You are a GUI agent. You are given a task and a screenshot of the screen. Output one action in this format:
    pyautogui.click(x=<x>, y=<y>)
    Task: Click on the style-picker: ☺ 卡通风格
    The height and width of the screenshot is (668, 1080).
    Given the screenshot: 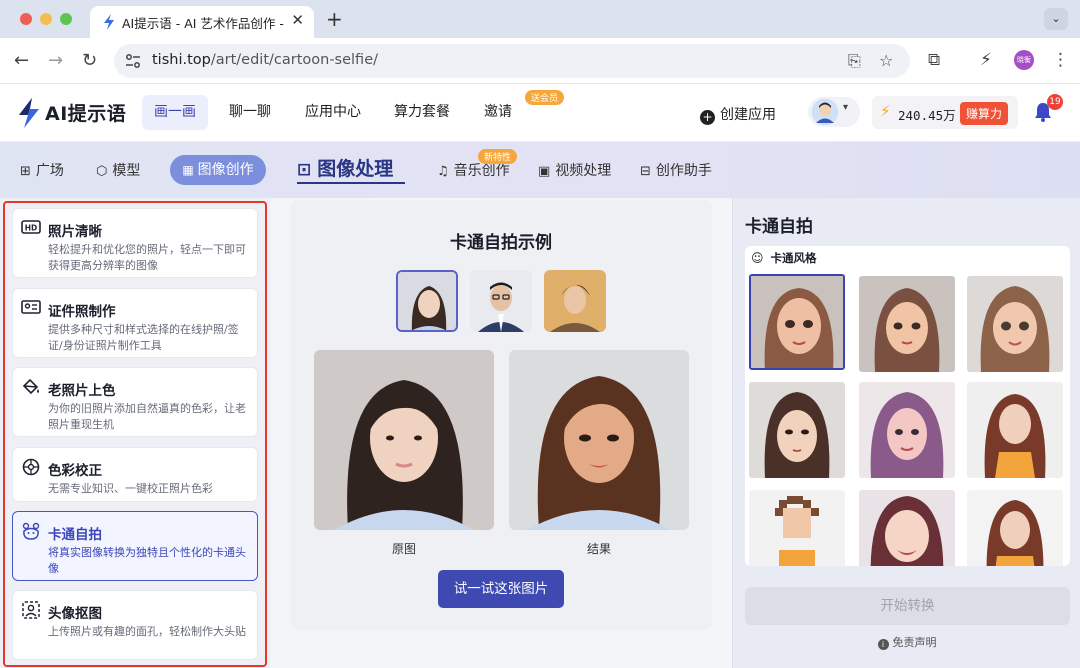 What is the action you would take?
    pyautogui.click(x=907, y=406)
    